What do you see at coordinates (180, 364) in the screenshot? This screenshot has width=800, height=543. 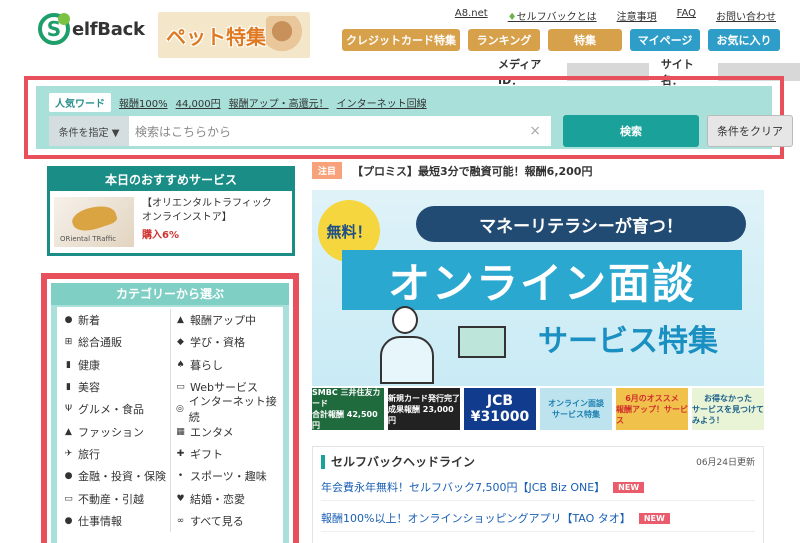 I see `tree-icon: ♠` at bounding box center [180, 364].